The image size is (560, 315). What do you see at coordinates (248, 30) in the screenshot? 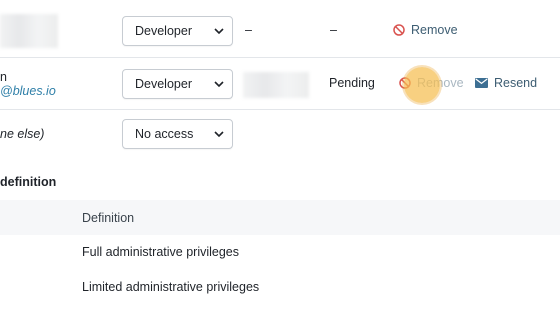
I see `member-status-a: –` at bounding box center [248, 30].